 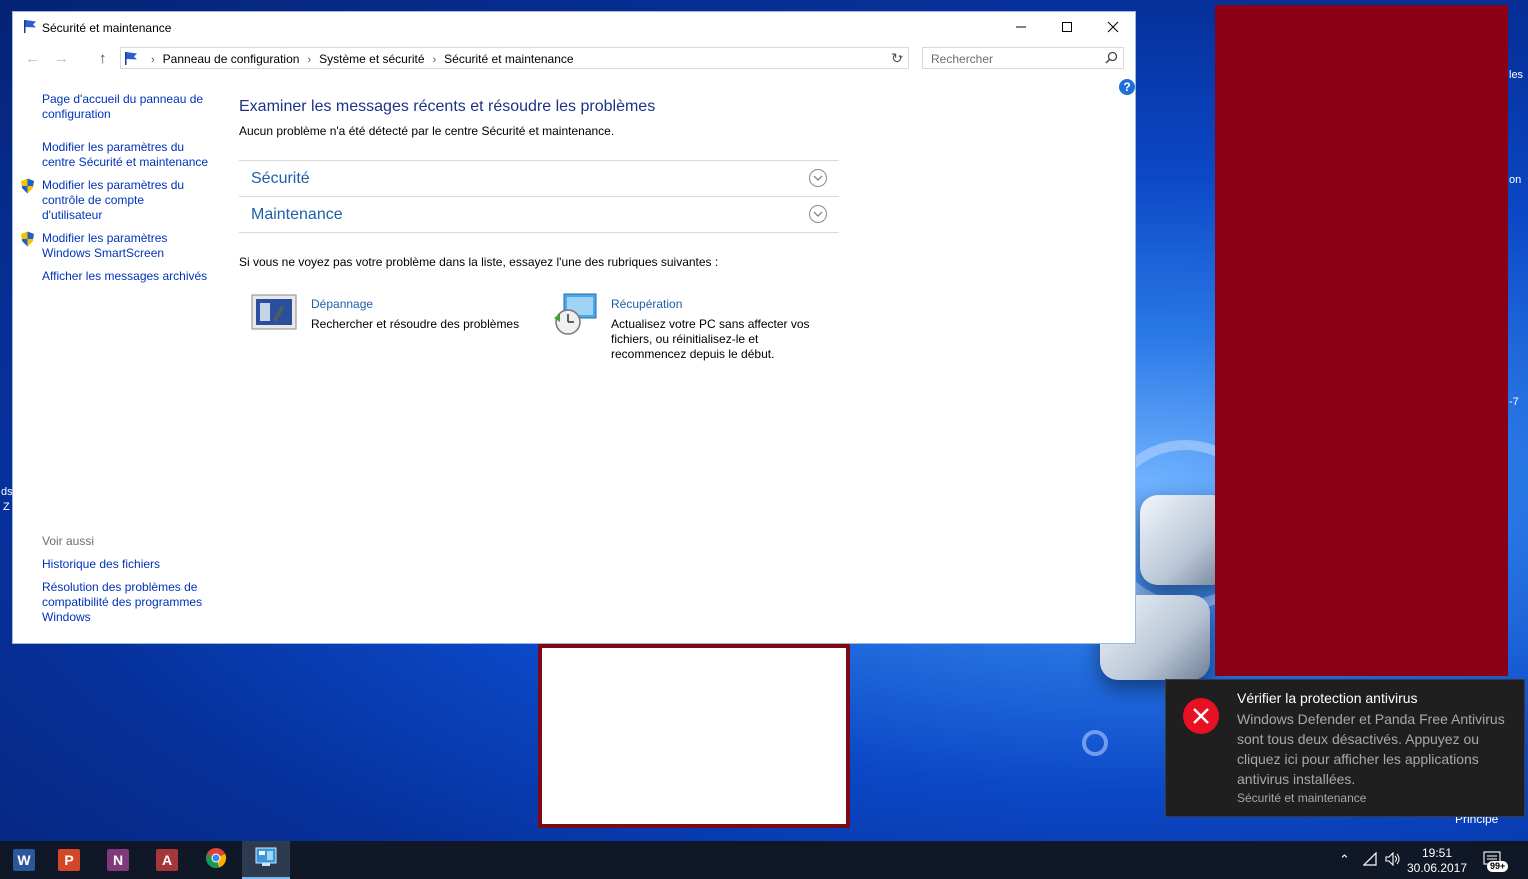 What do you see at coordinates (7, 492) in the screenshot?
I see `desktop-edge-label: ds` at bounding box center [7, 492].